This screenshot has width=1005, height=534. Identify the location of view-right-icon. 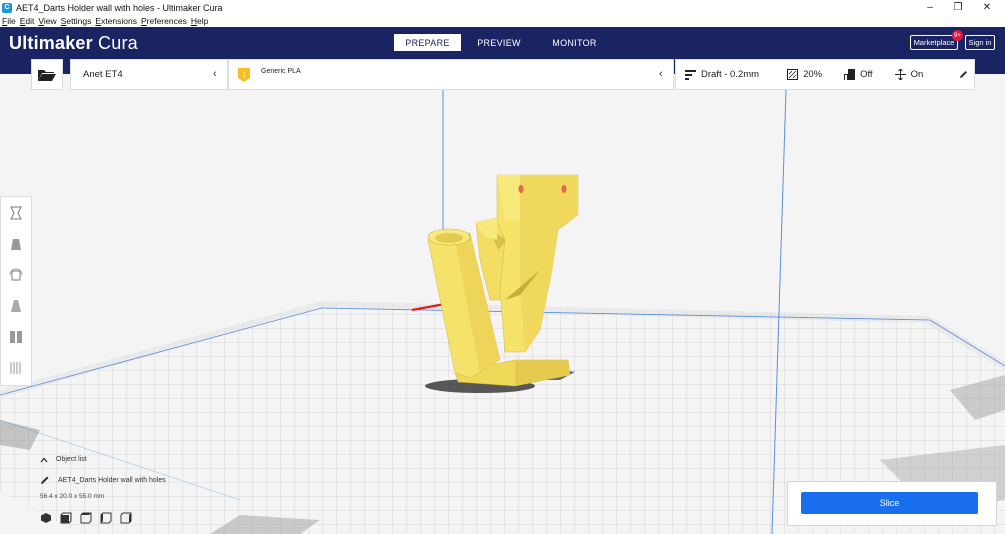
(126, 518).